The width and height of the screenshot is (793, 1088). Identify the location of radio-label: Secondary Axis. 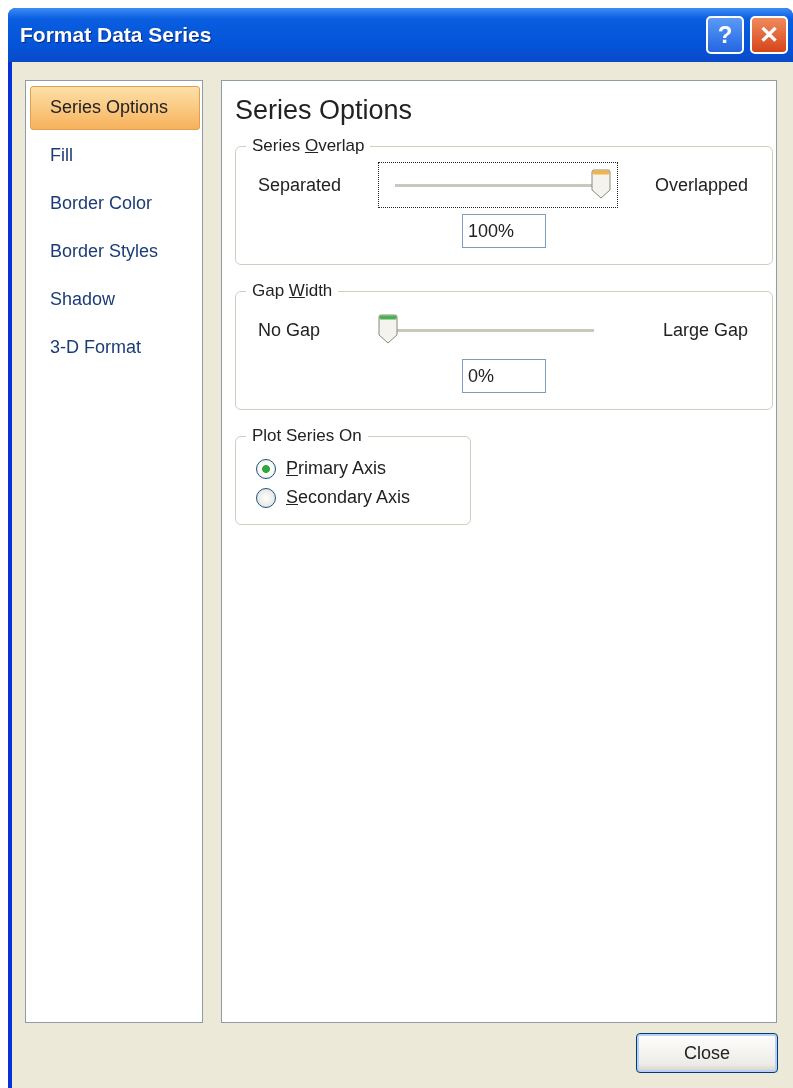
(348, 497).